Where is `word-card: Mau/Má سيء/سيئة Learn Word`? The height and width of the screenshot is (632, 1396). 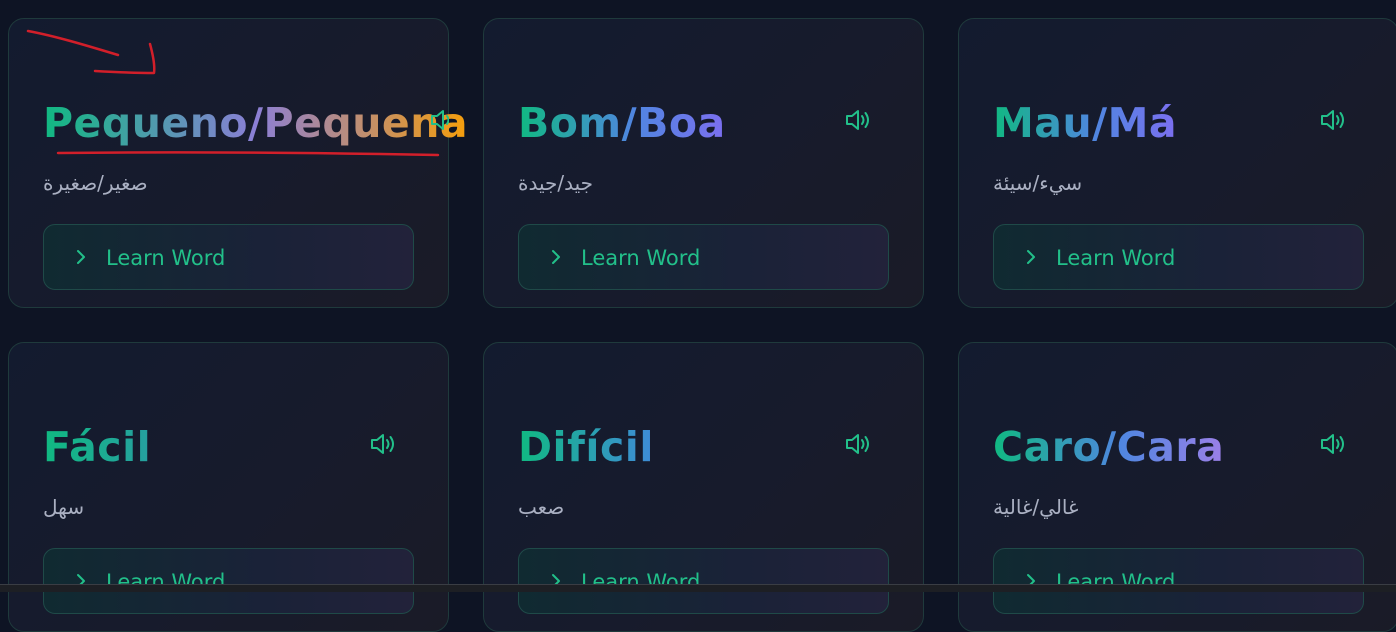
word-card: Mau/Má سيء/سيئة Learn Word is located at coordinates (1177, 163).